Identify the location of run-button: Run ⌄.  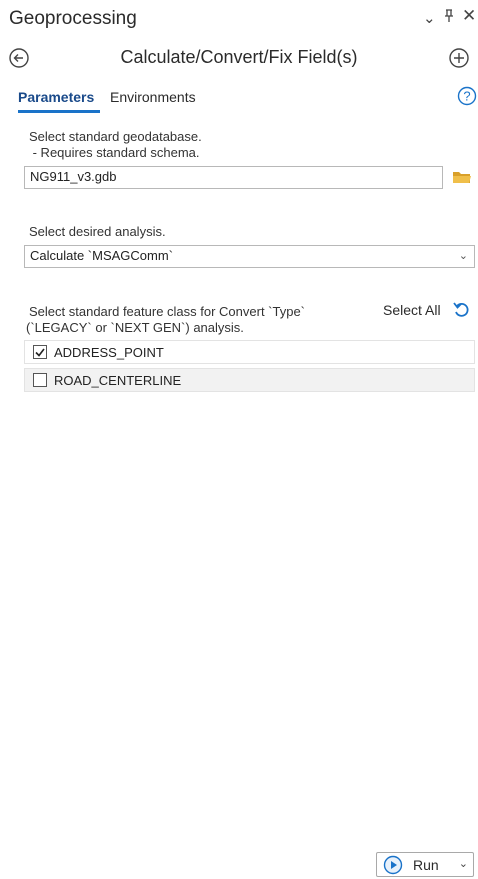
(425, 864).